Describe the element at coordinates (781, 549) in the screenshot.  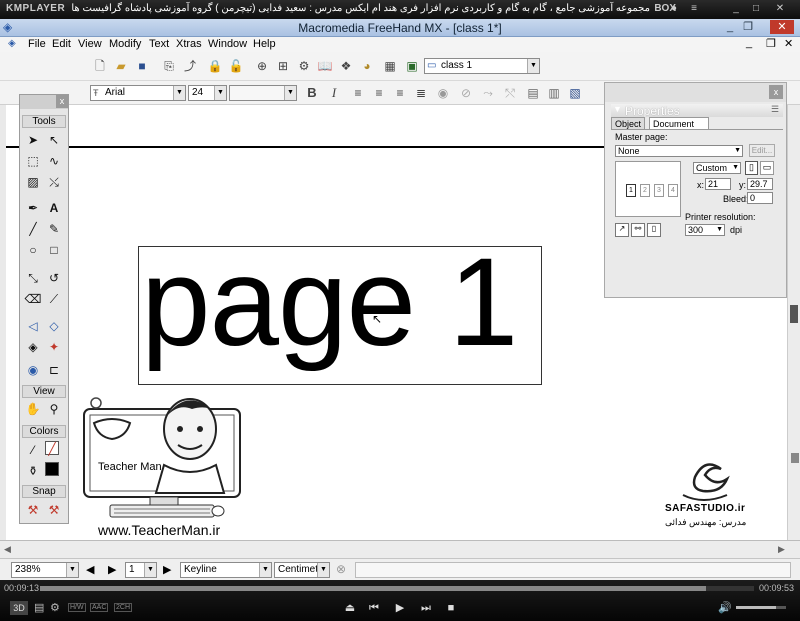
I see `scroll-right-icon: ▶` at that location.